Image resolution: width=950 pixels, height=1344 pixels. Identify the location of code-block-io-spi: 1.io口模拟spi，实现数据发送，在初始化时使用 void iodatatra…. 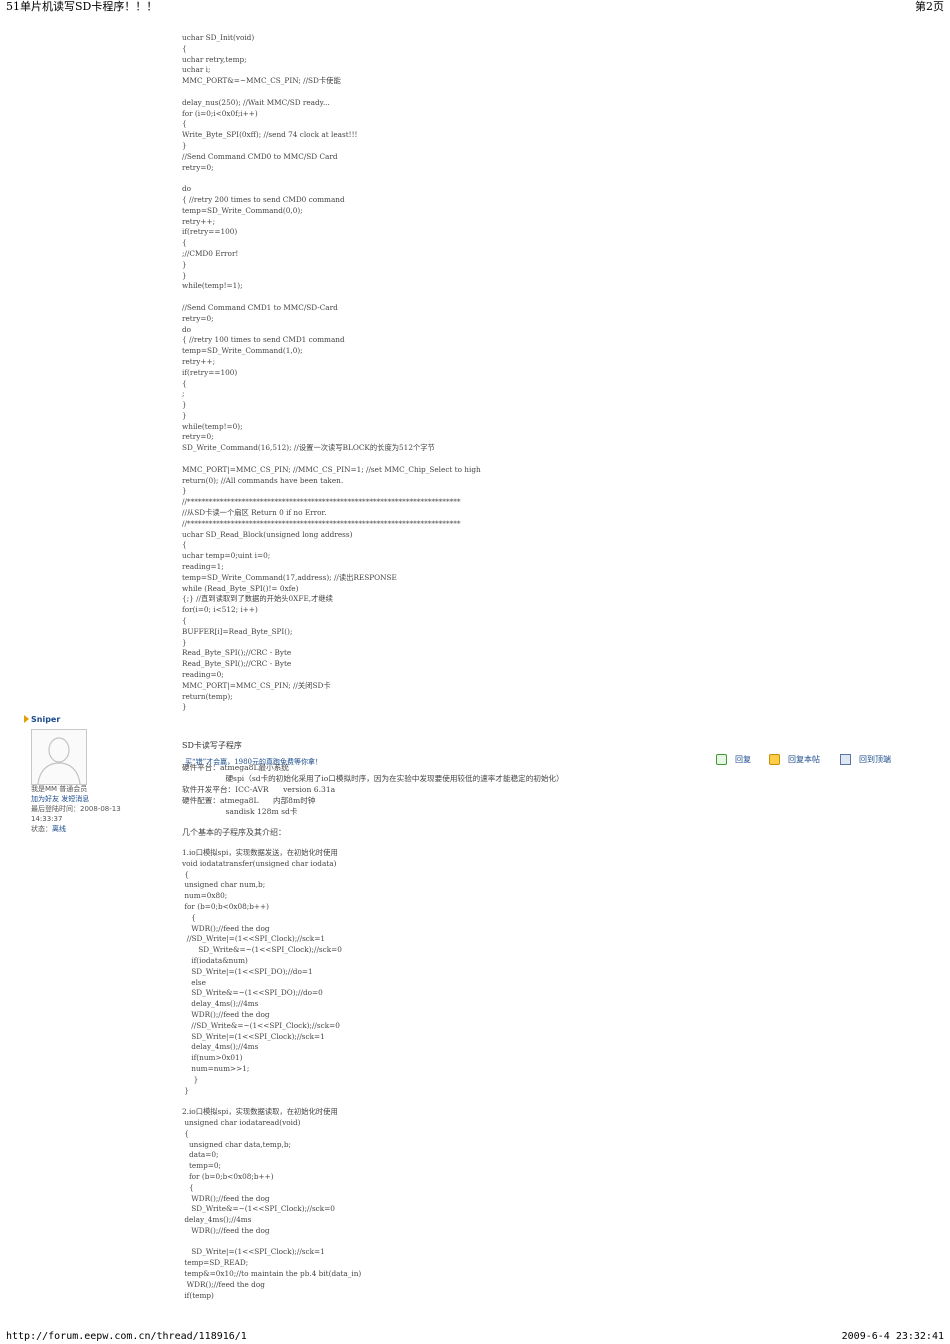
(272, 1074).